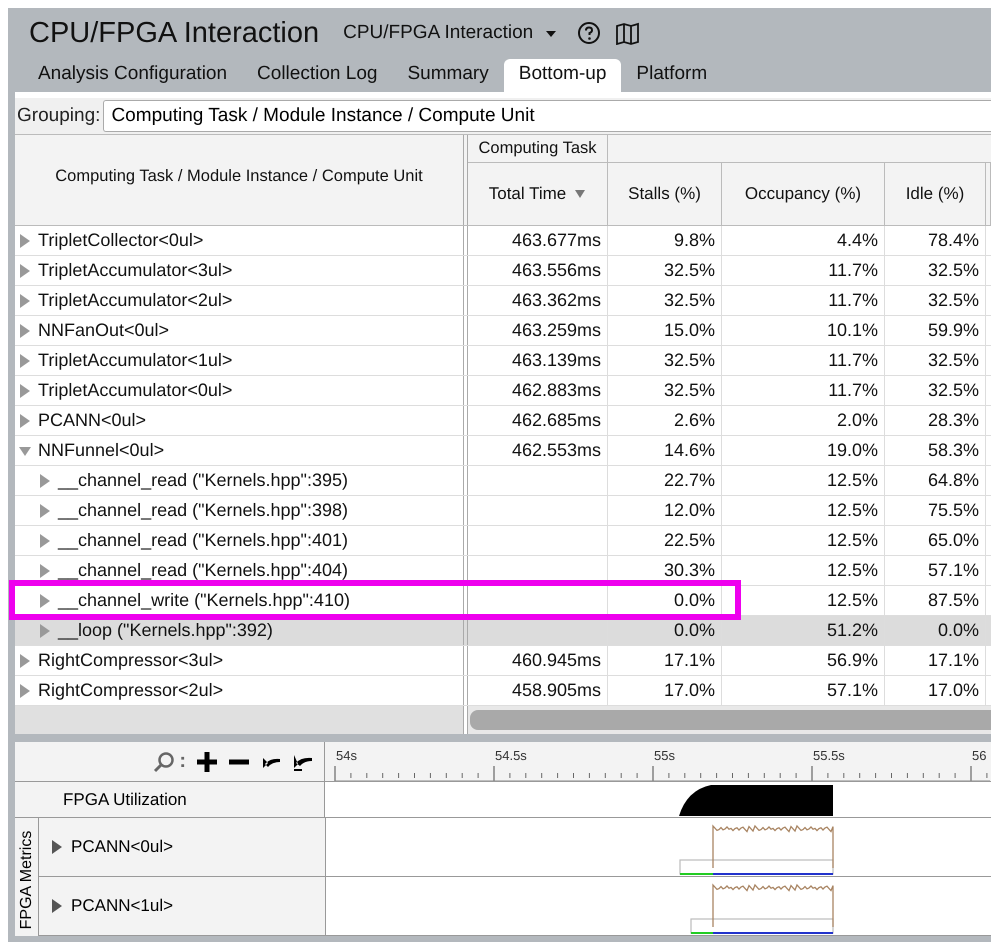  What do you see at coordinates (503, 481) in the screenshot?
I see `table-row: __channel_read ("Kernels.hpp":395) 22.7% 12.5% 64.8%` at bounding box center [503, 481].